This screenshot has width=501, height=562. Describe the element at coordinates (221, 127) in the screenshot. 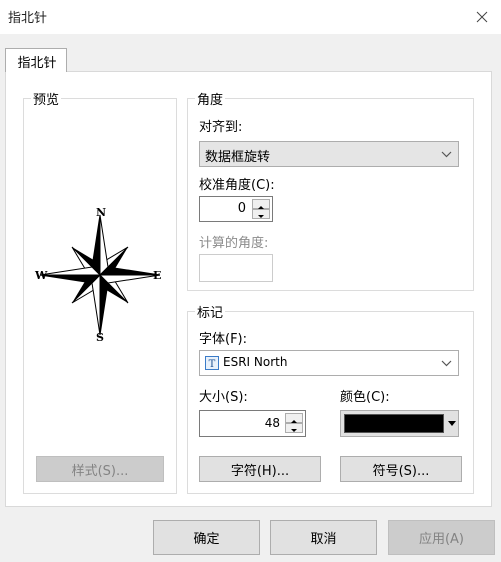

I see `align-label: 对齐到:` at that location.